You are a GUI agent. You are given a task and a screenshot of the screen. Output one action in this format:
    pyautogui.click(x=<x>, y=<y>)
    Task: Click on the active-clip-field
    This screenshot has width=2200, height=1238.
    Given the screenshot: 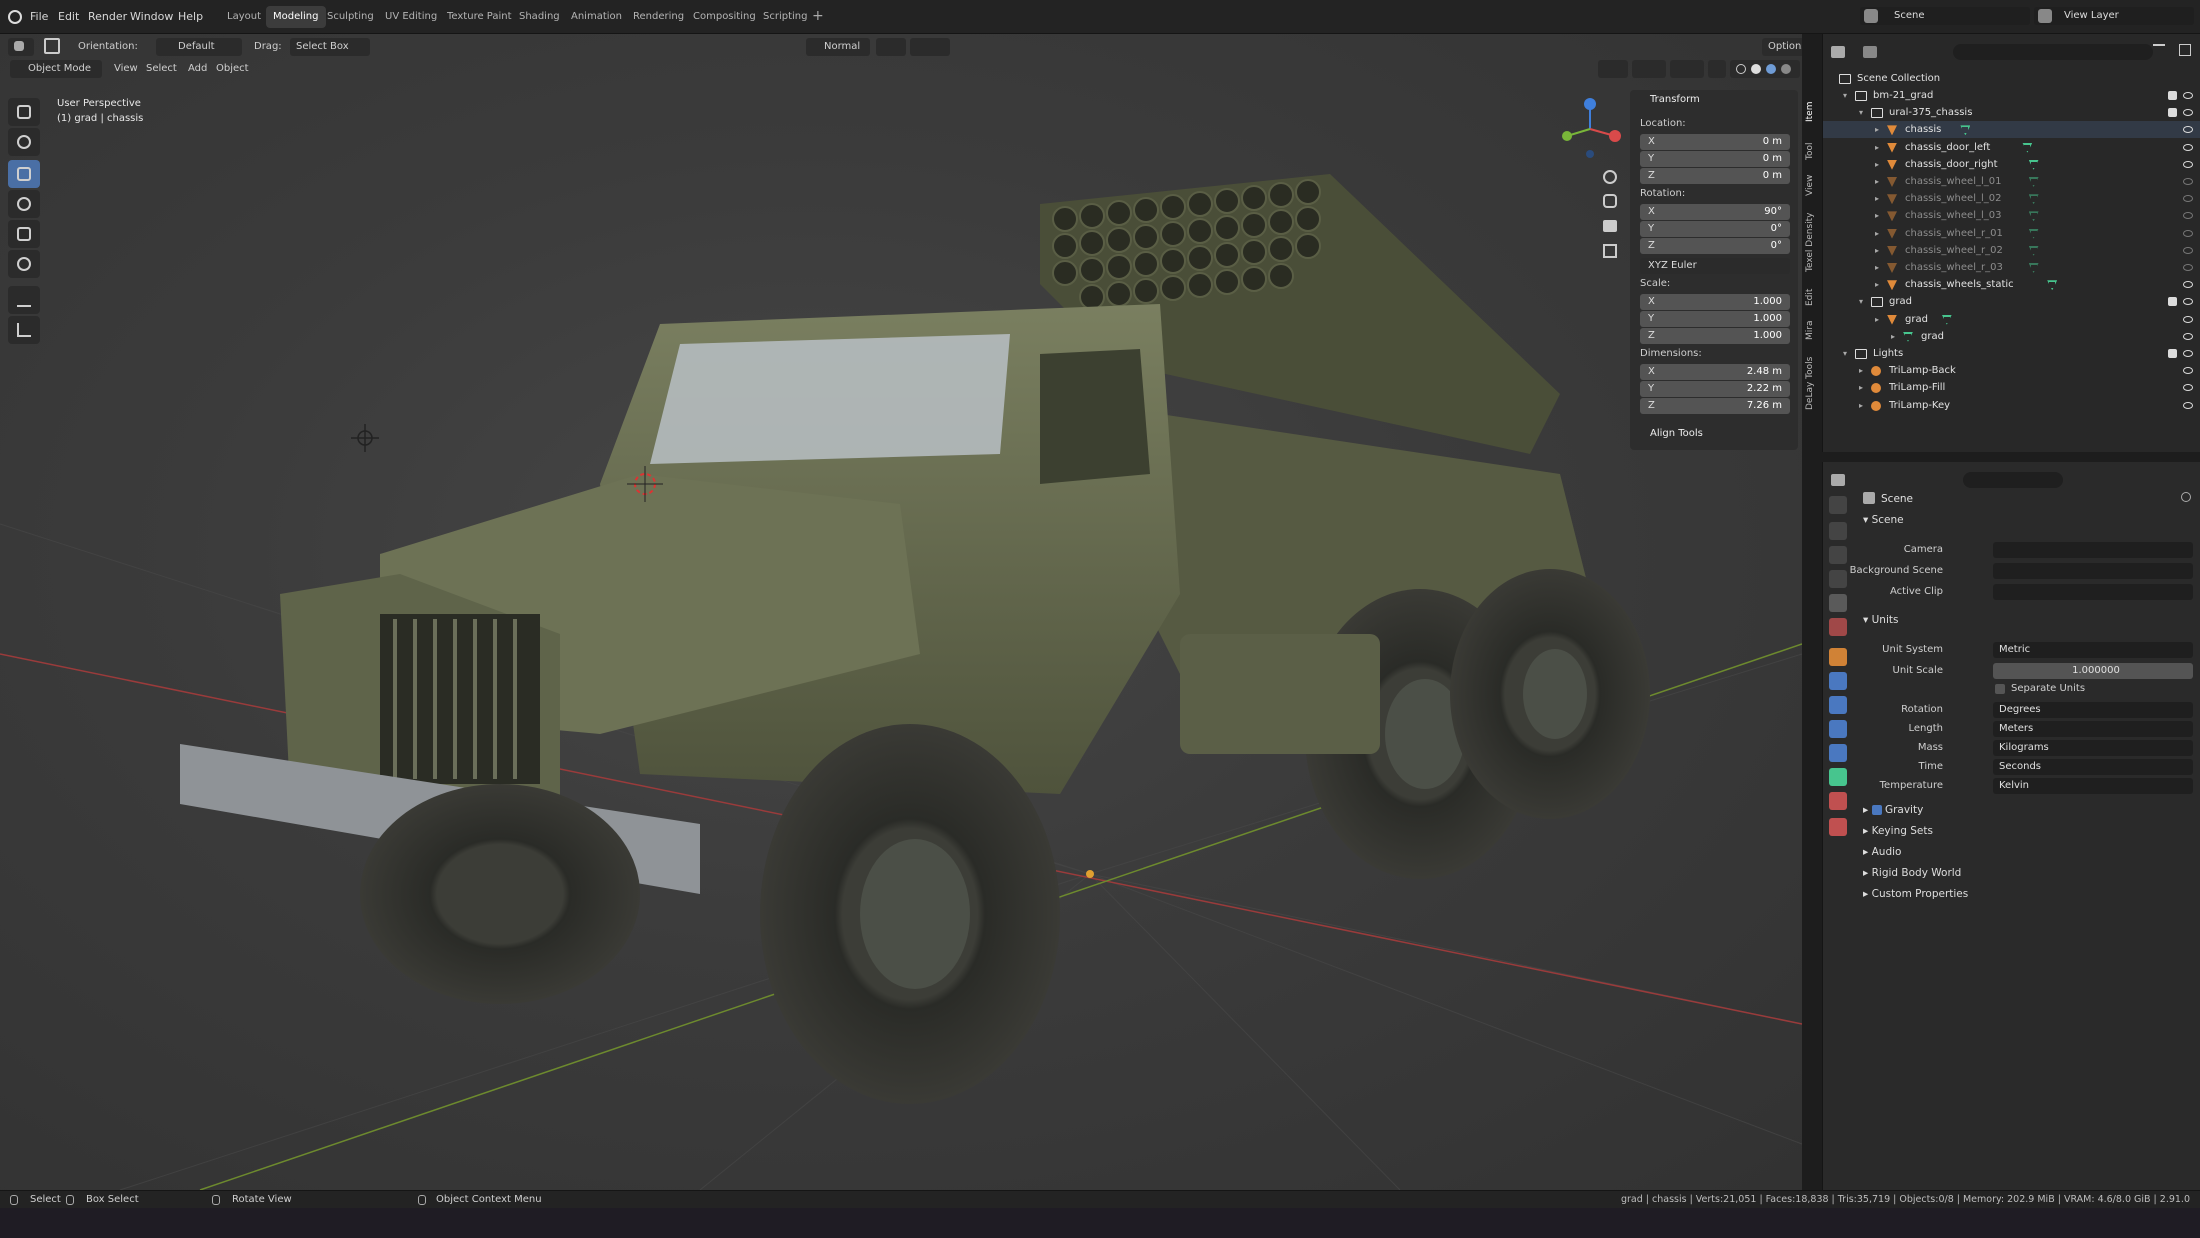 What is the action you would take?
    pyautogui.click(x=2093, y=592)
    